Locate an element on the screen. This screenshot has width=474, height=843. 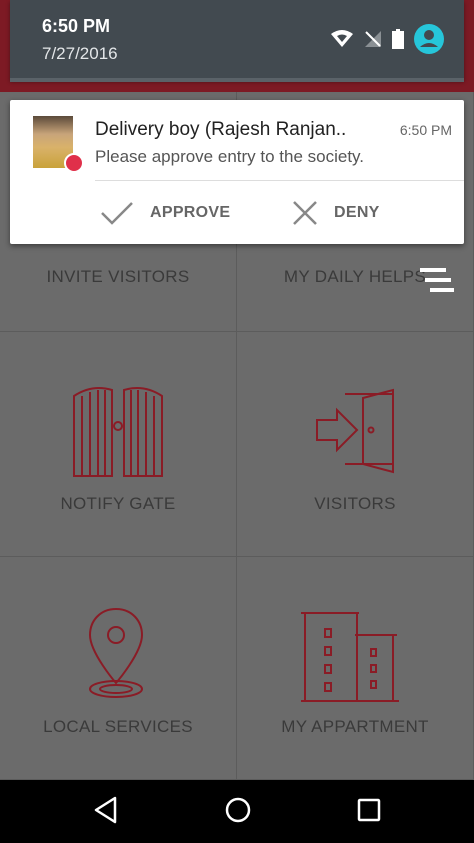
deny-button: DENY is located at coordinates (336, 213).